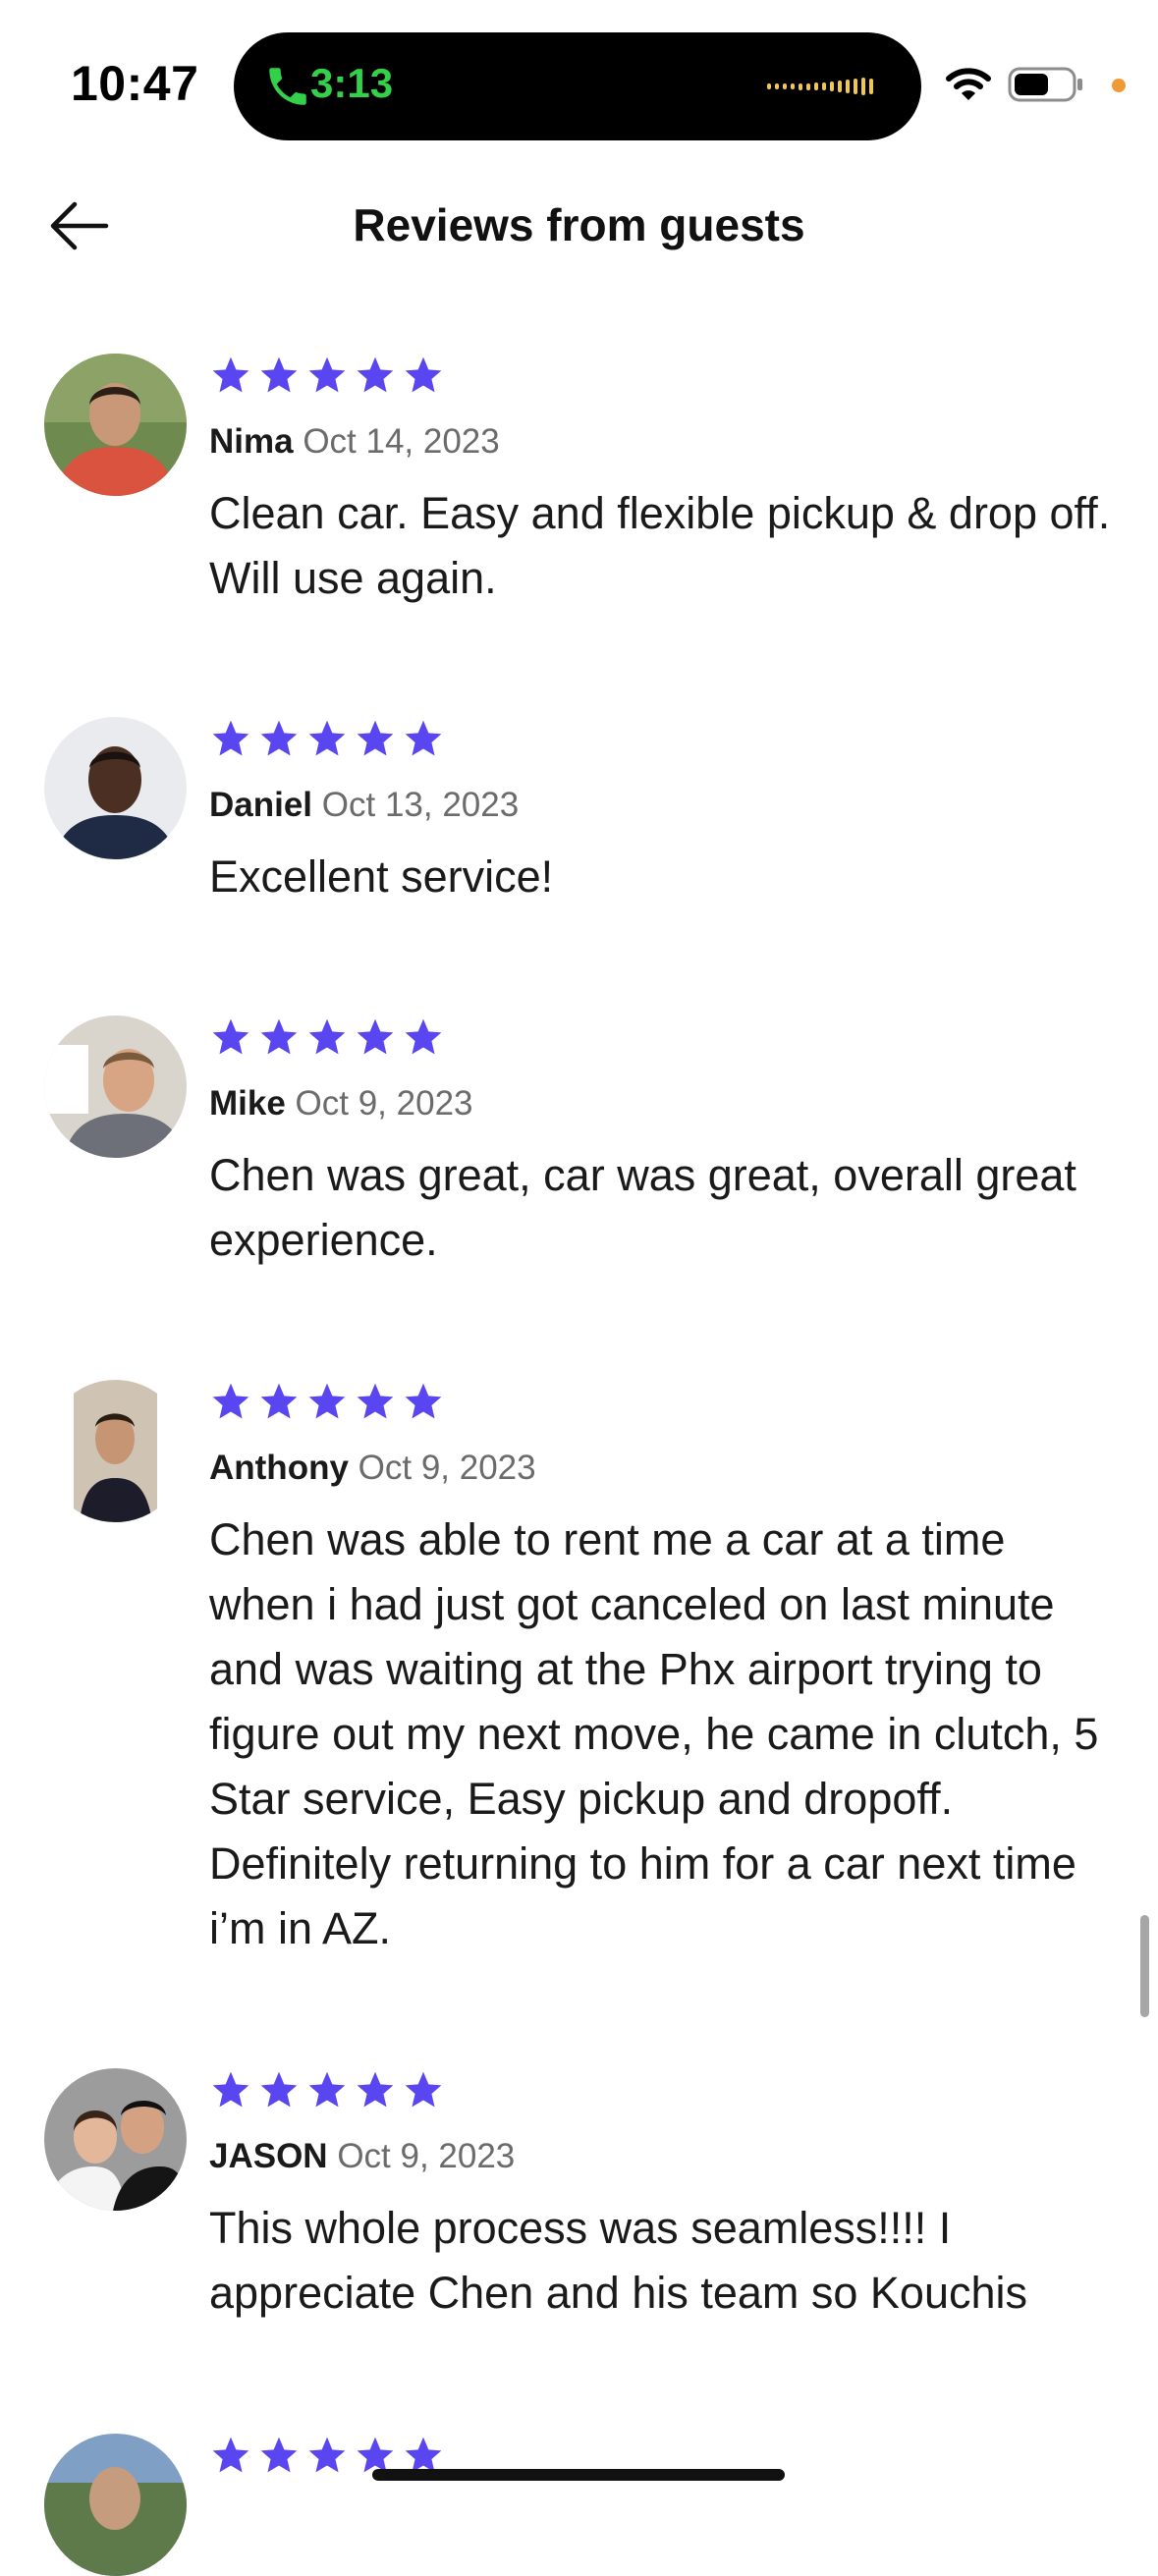  I want to click on review-date: Oct 13, 2023, so click(421, 805).